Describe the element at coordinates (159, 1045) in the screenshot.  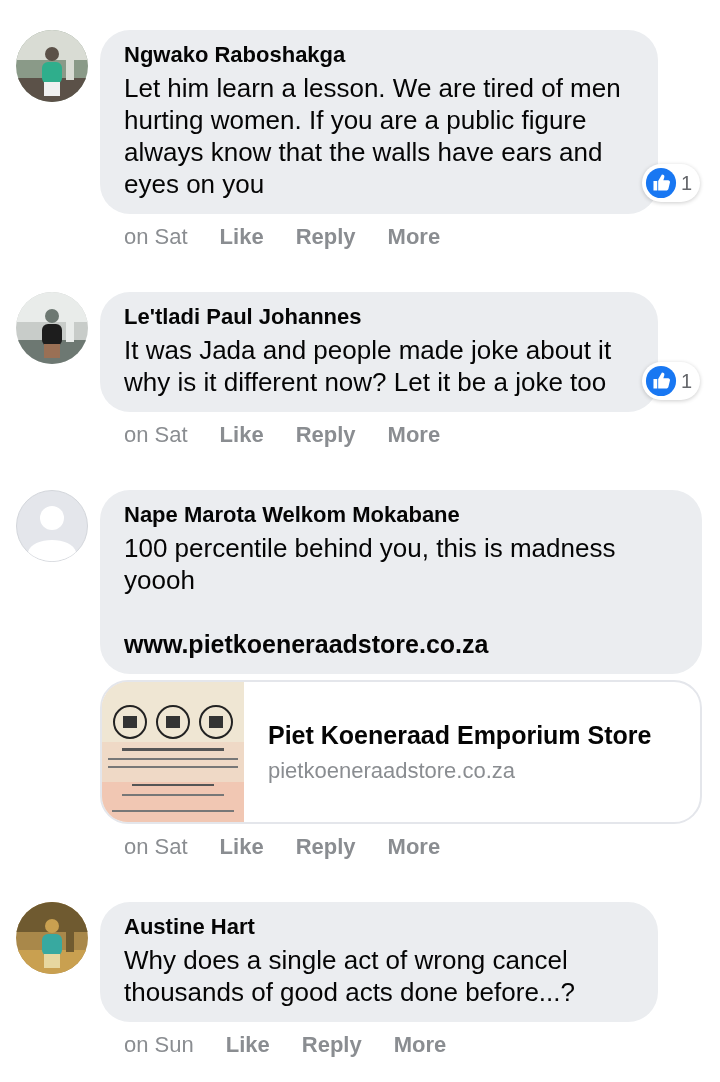
I see `comment-time: on Sun` at that location.